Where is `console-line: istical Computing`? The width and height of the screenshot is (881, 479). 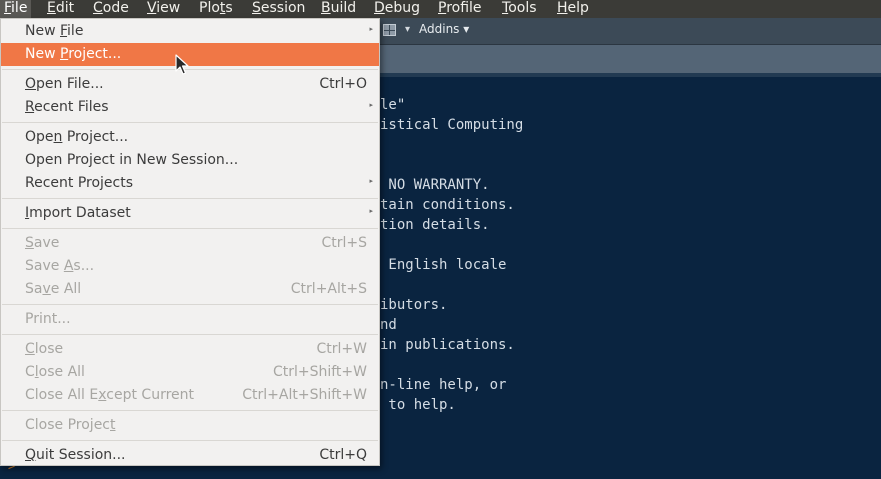
console-line: istical Computing is located at coordinates (452, 125).